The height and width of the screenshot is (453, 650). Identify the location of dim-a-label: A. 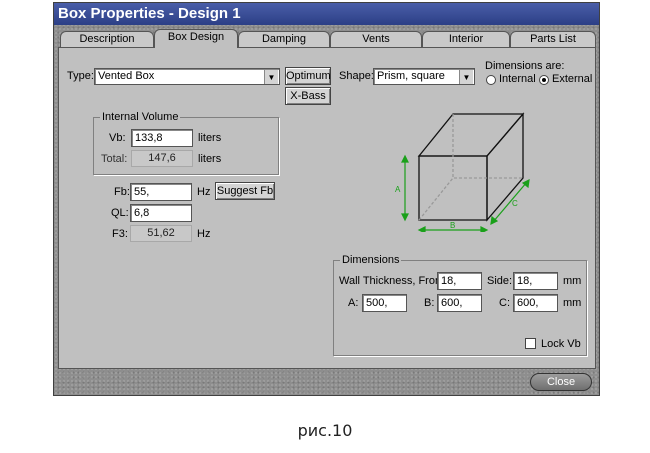
(398, 189).